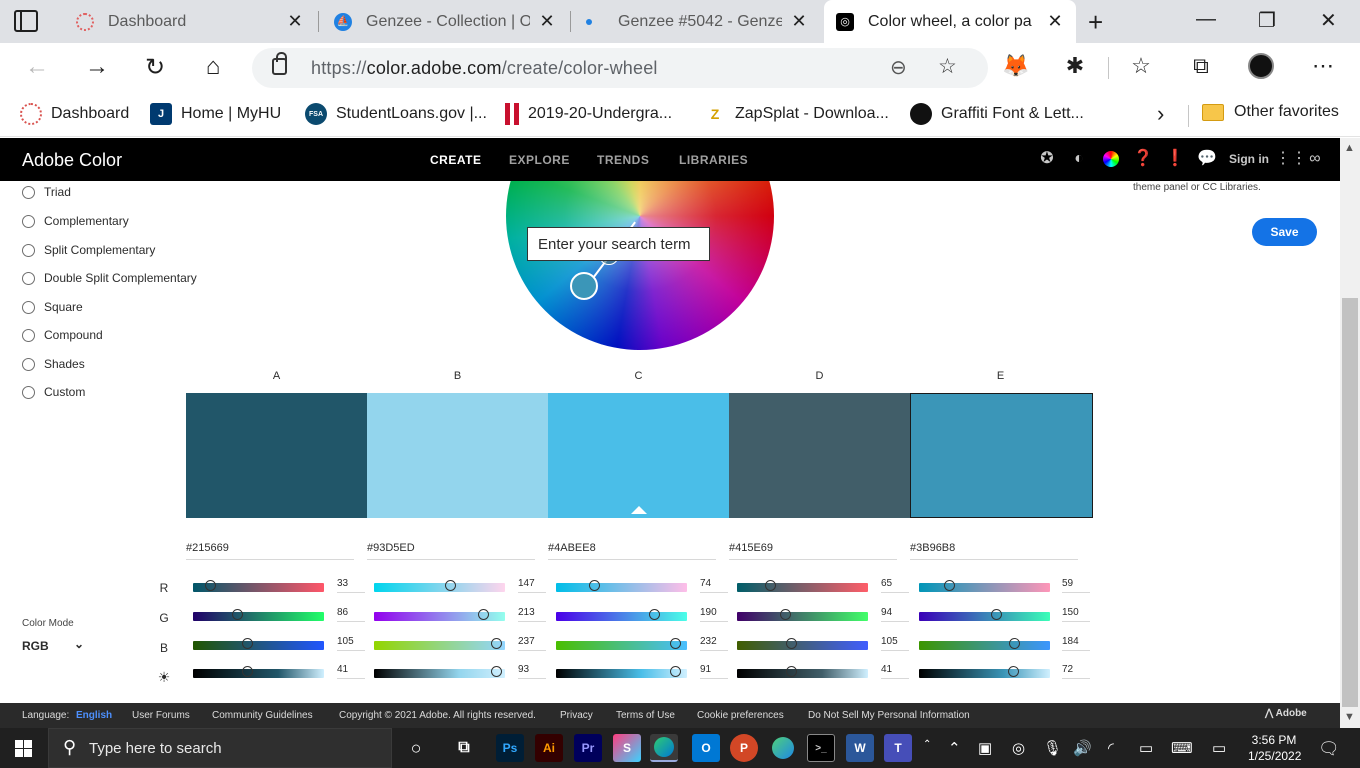 The width and height of the screenshot is (1360, 768). I want to click on footer-link-terms: Terms of Use, so click(645, 715).